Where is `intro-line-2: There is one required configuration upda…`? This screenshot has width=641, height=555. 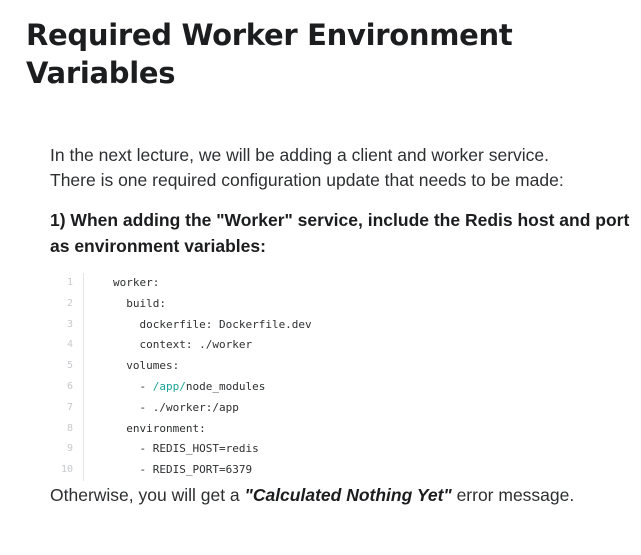
intro-line-2: There is one required configuration upda… is located at coordinates (307, 180).